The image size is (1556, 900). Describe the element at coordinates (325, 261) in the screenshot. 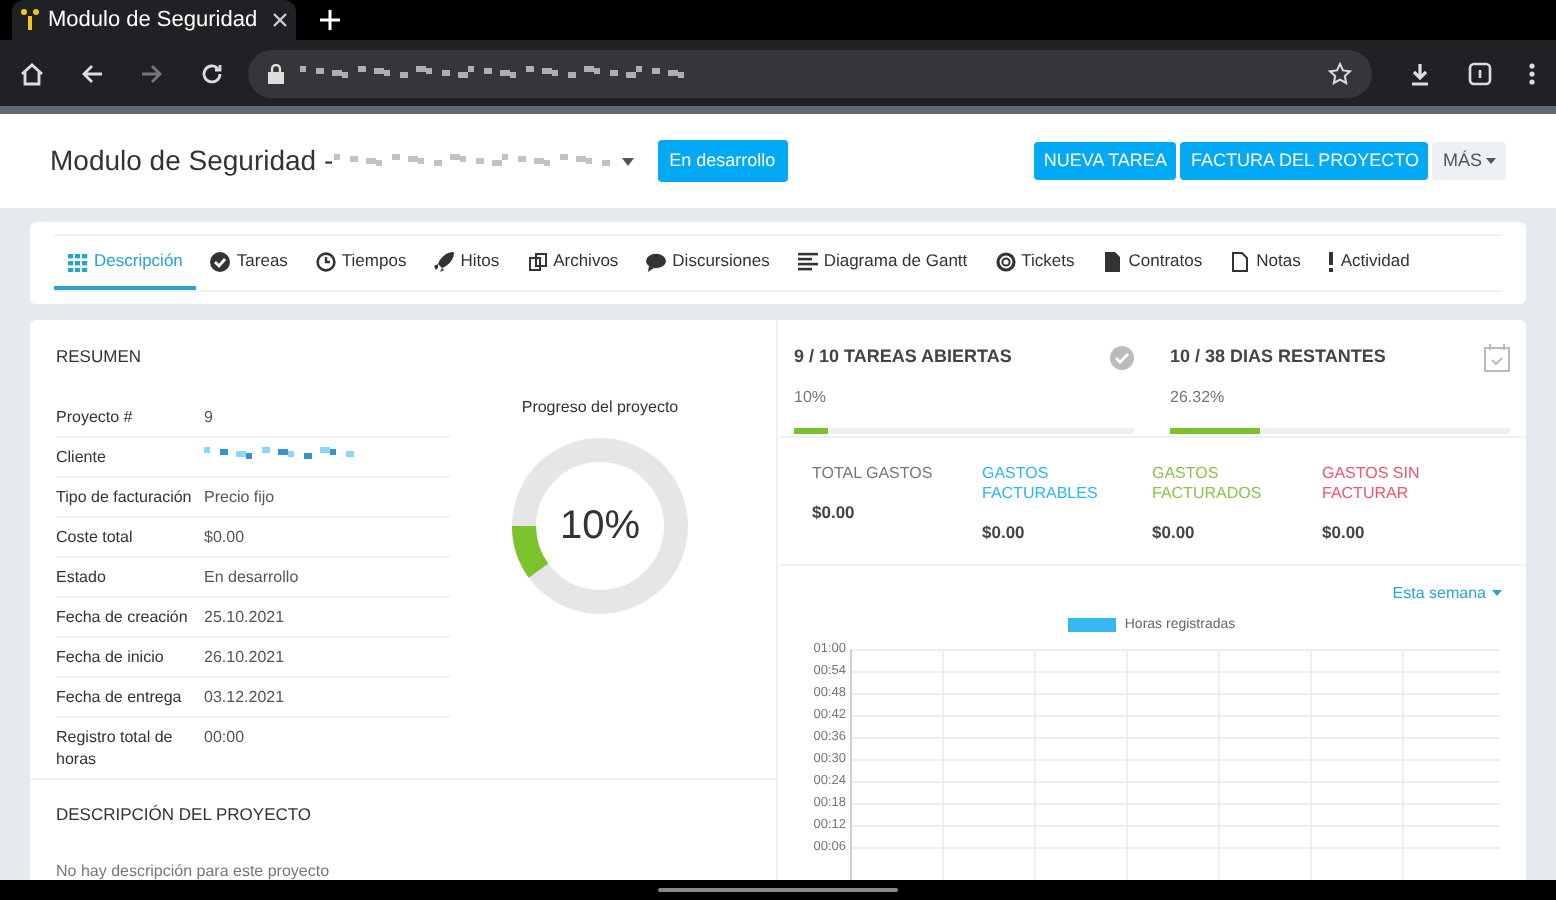

I see `clock-icon` at that location.